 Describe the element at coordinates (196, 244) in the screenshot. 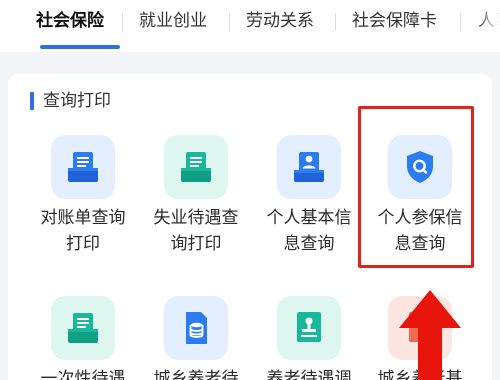

I see `service-label-line2: 询打印` at that location.